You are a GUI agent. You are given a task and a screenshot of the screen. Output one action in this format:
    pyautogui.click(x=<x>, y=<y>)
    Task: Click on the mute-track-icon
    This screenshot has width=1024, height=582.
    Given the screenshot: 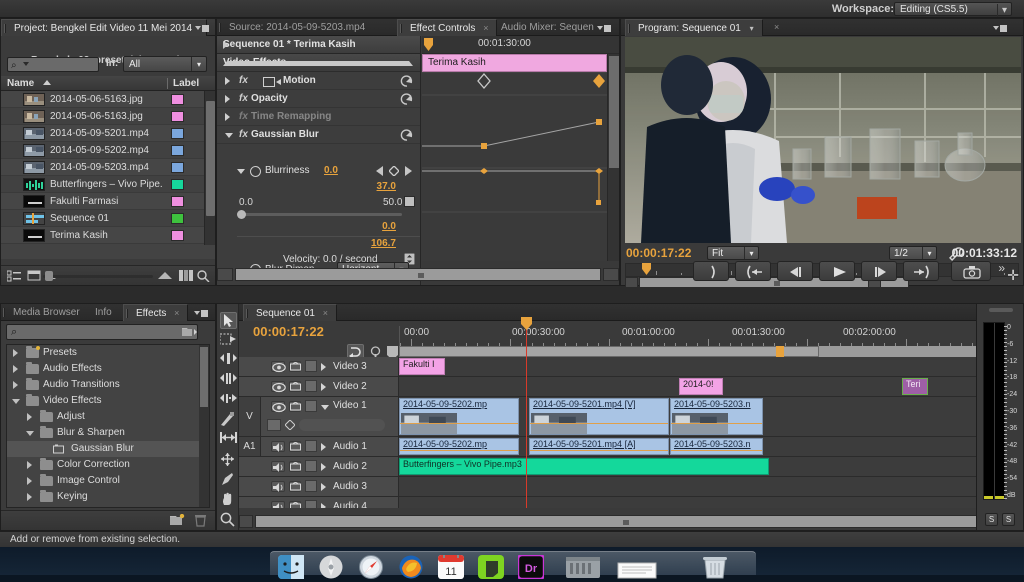 What is the action you would take?
    pyautogui.click(x=278, y=504)
    